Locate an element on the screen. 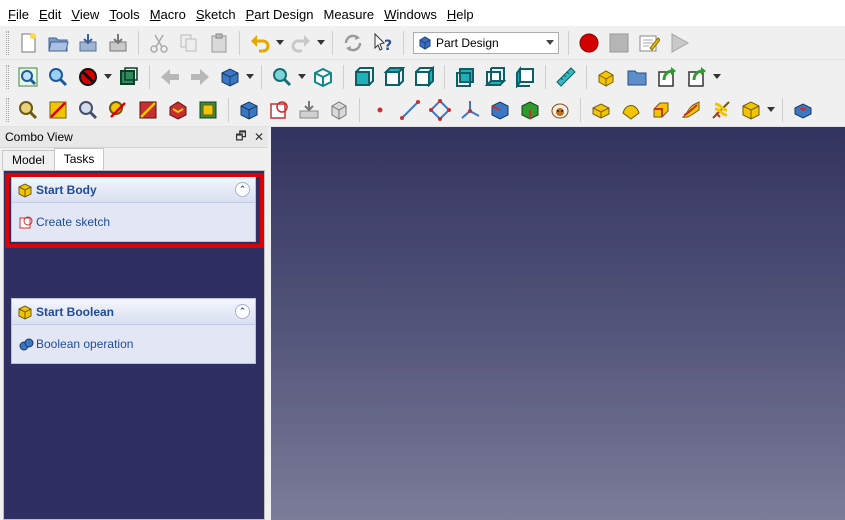 The image size is (845, 520). datum-line-button is located at coordinates (410, 110).